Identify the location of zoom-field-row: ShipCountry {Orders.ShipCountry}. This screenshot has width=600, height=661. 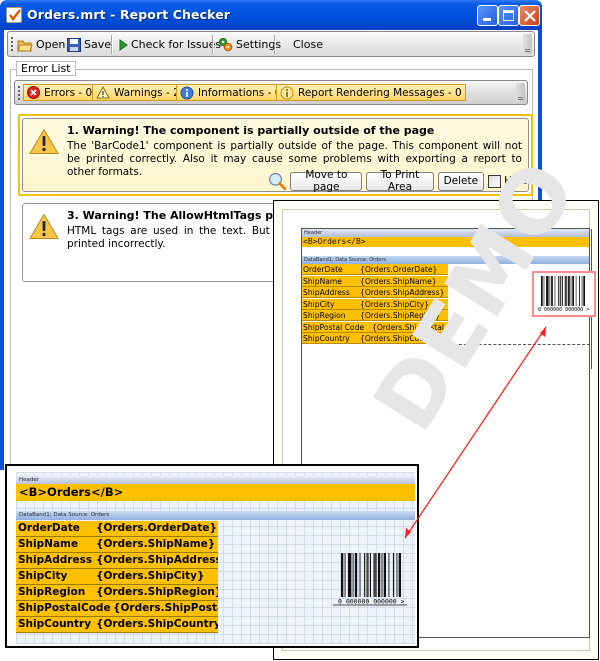
(117, 625).